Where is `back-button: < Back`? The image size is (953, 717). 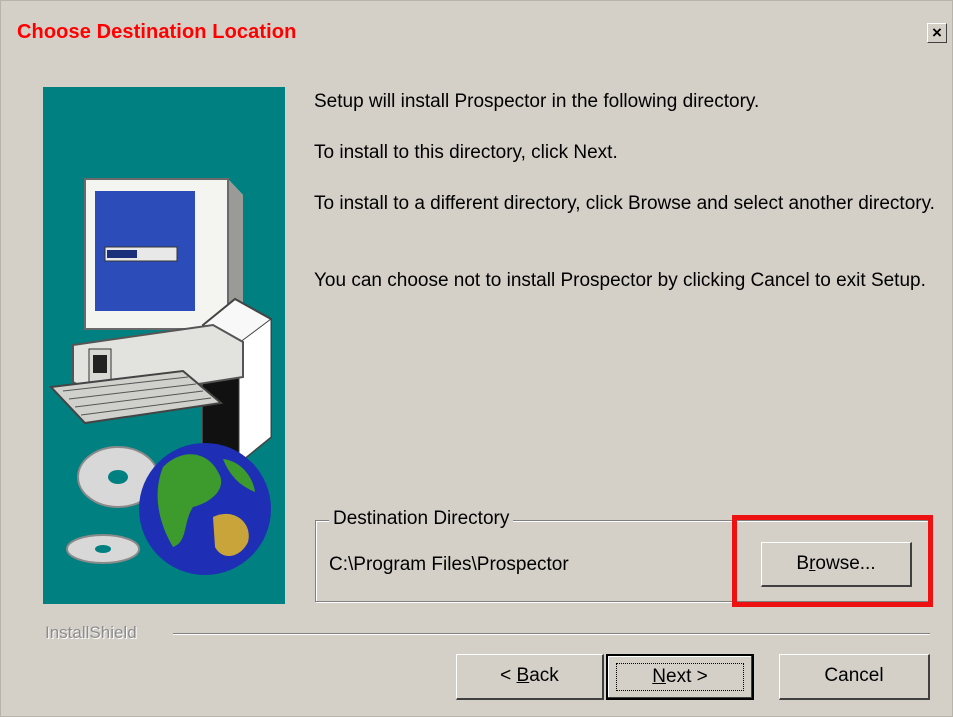
back-button: < Back is located at coordinates (530, 677).